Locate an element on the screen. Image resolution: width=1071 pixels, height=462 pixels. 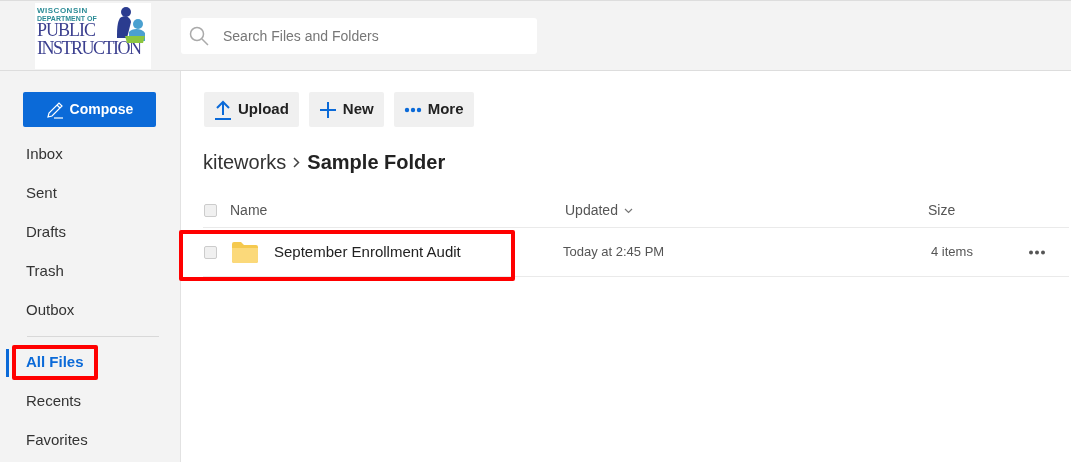
sidebar-item: Drafts is located at coordinates (46, 232).